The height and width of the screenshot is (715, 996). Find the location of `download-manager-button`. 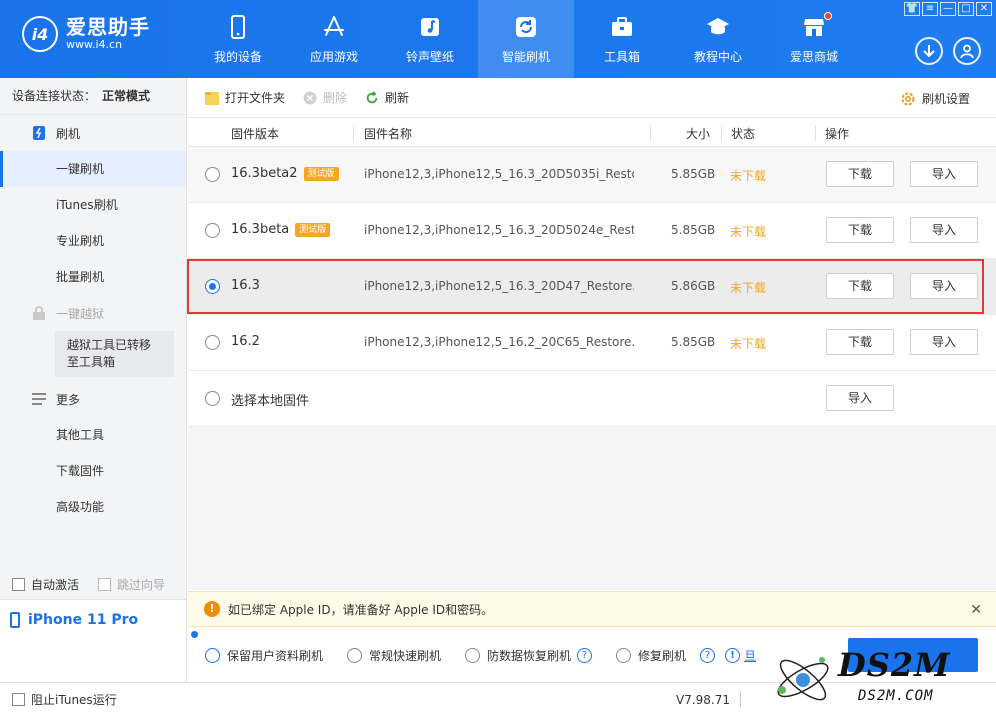

download-manager-button is located at coordinates (929, 51).